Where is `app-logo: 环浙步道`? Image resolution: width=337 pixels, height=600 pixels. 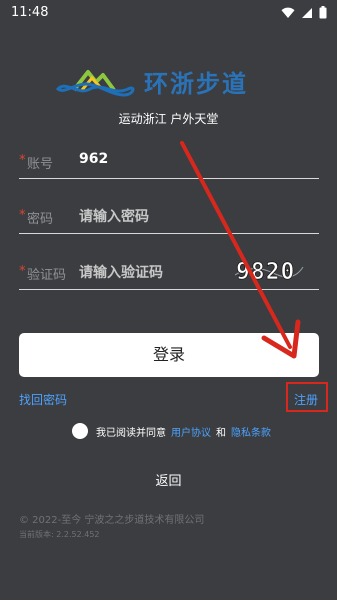 app-logo: 环浙步道 is located at coordinates (170, 82).